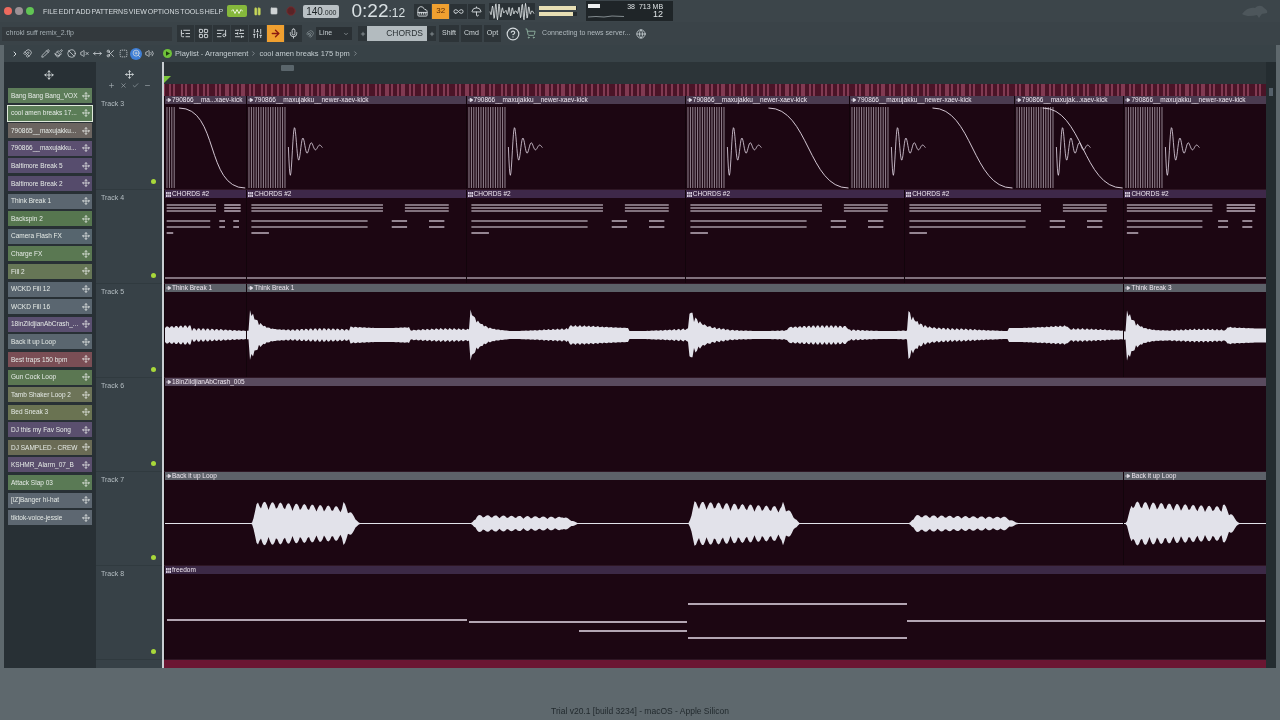 This screenshot has width=1280, height=720. What do you see at coordinates (513, 33) in the screenshot?
I see `help-icon` at bounding box center [513, 33].